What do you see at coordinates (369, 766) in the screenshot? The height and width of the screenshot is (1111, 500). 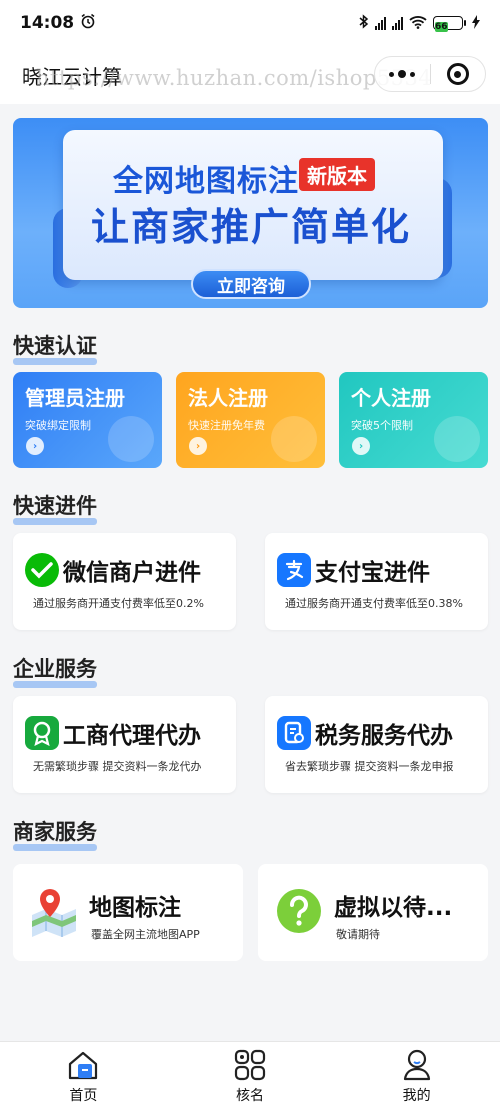 I see `card-desc: 省去繁琐步骤 提交资料一条龙申报` at bounding box center [369, 766].